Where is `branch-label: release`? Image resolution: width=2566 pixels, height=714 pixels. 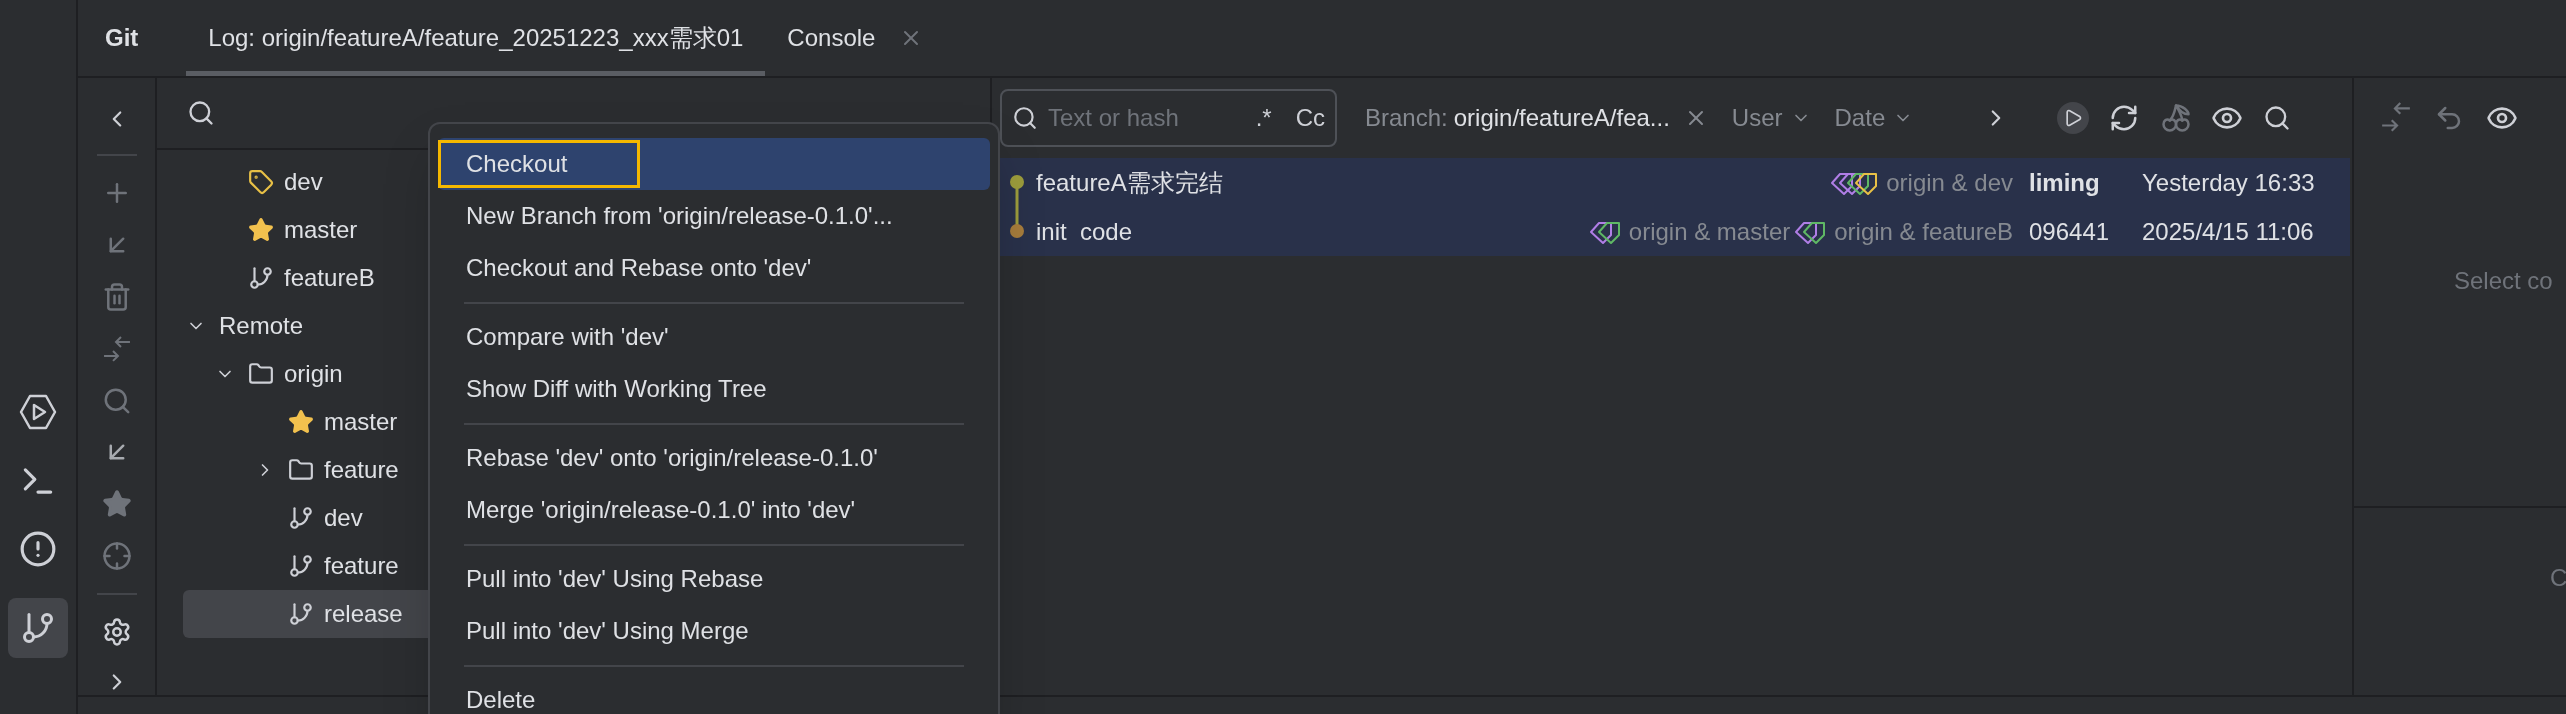
branch-label: release is located at coordinates (363, 614).